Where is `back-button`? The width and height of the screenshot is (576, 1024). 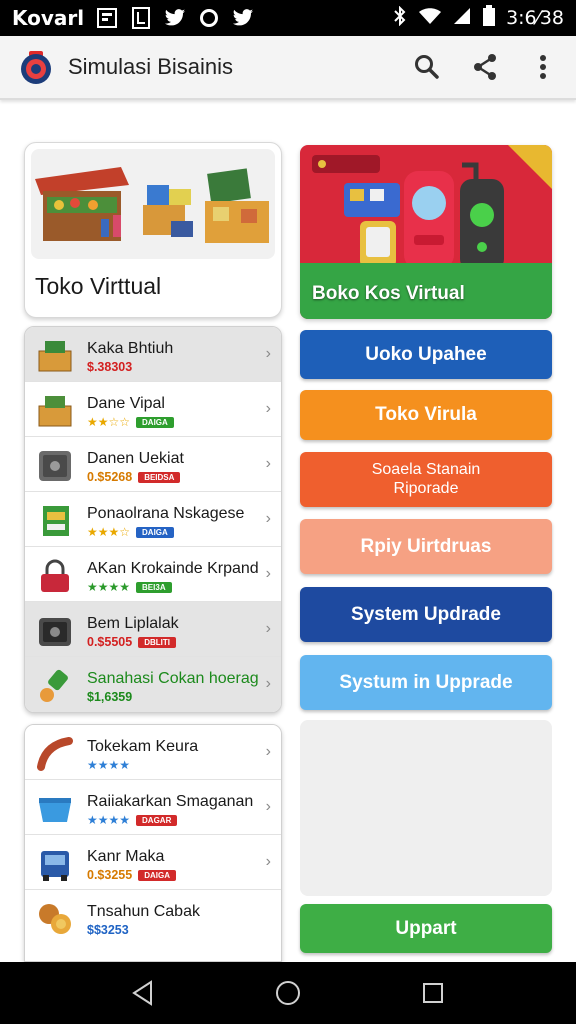
back-button is located at coordinates (143, 993).